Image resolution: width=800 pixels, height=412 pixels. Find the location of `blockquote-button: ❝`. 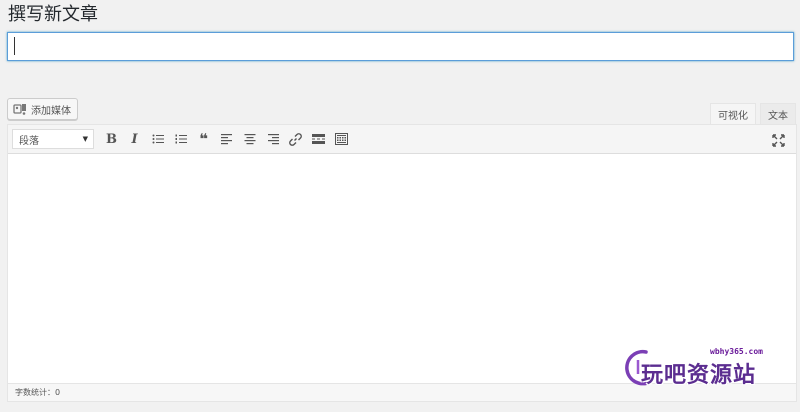

blockquote-button: ❝ is located at coordinates (203, 139).